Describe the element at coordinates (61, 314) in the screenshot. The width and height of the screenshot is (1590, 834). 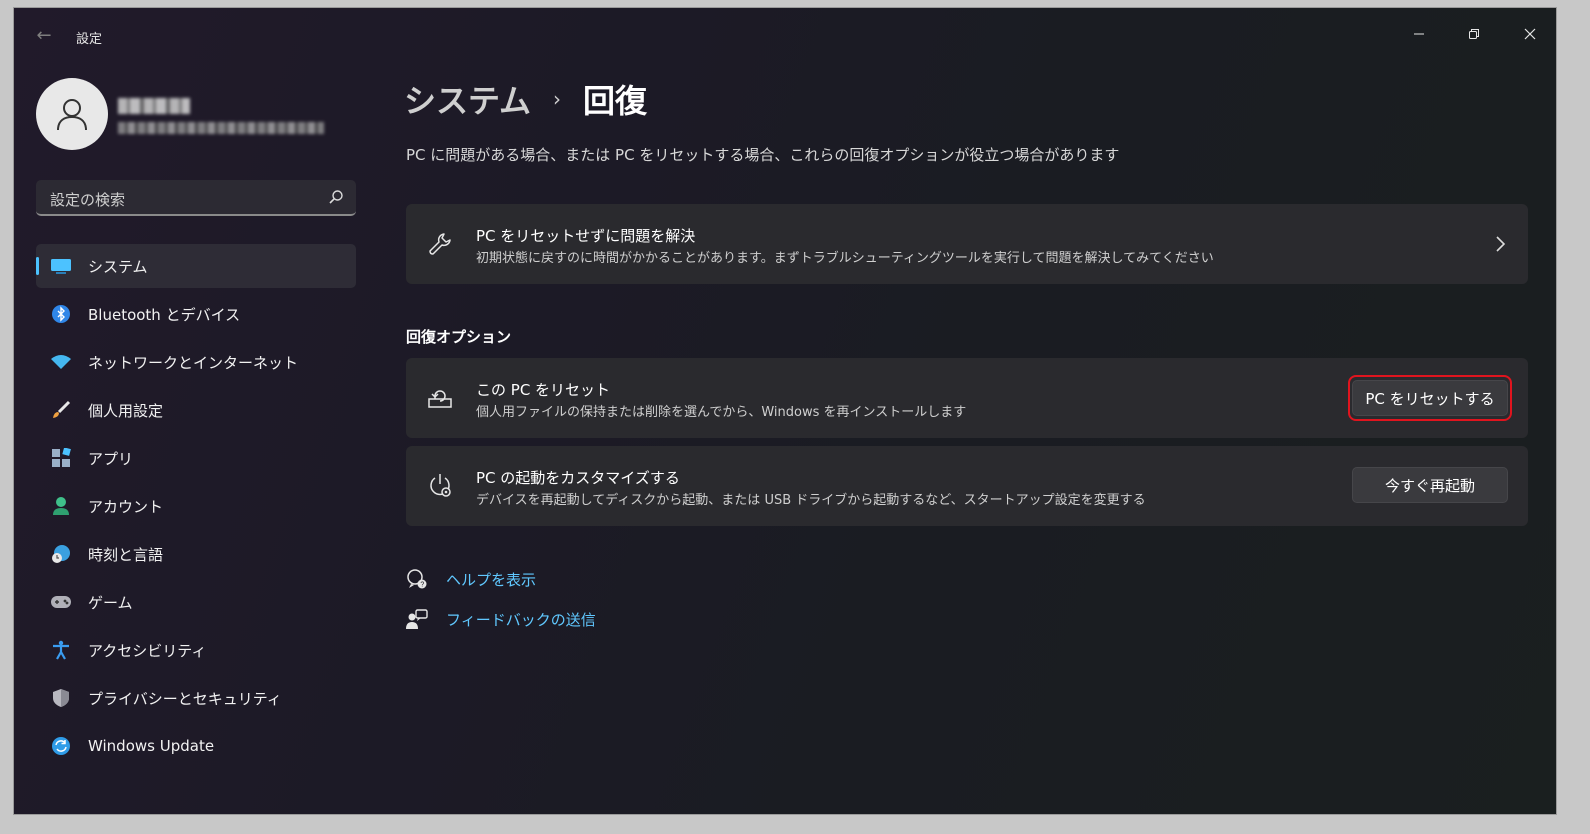
I see `bluetooth-icon` at that location.